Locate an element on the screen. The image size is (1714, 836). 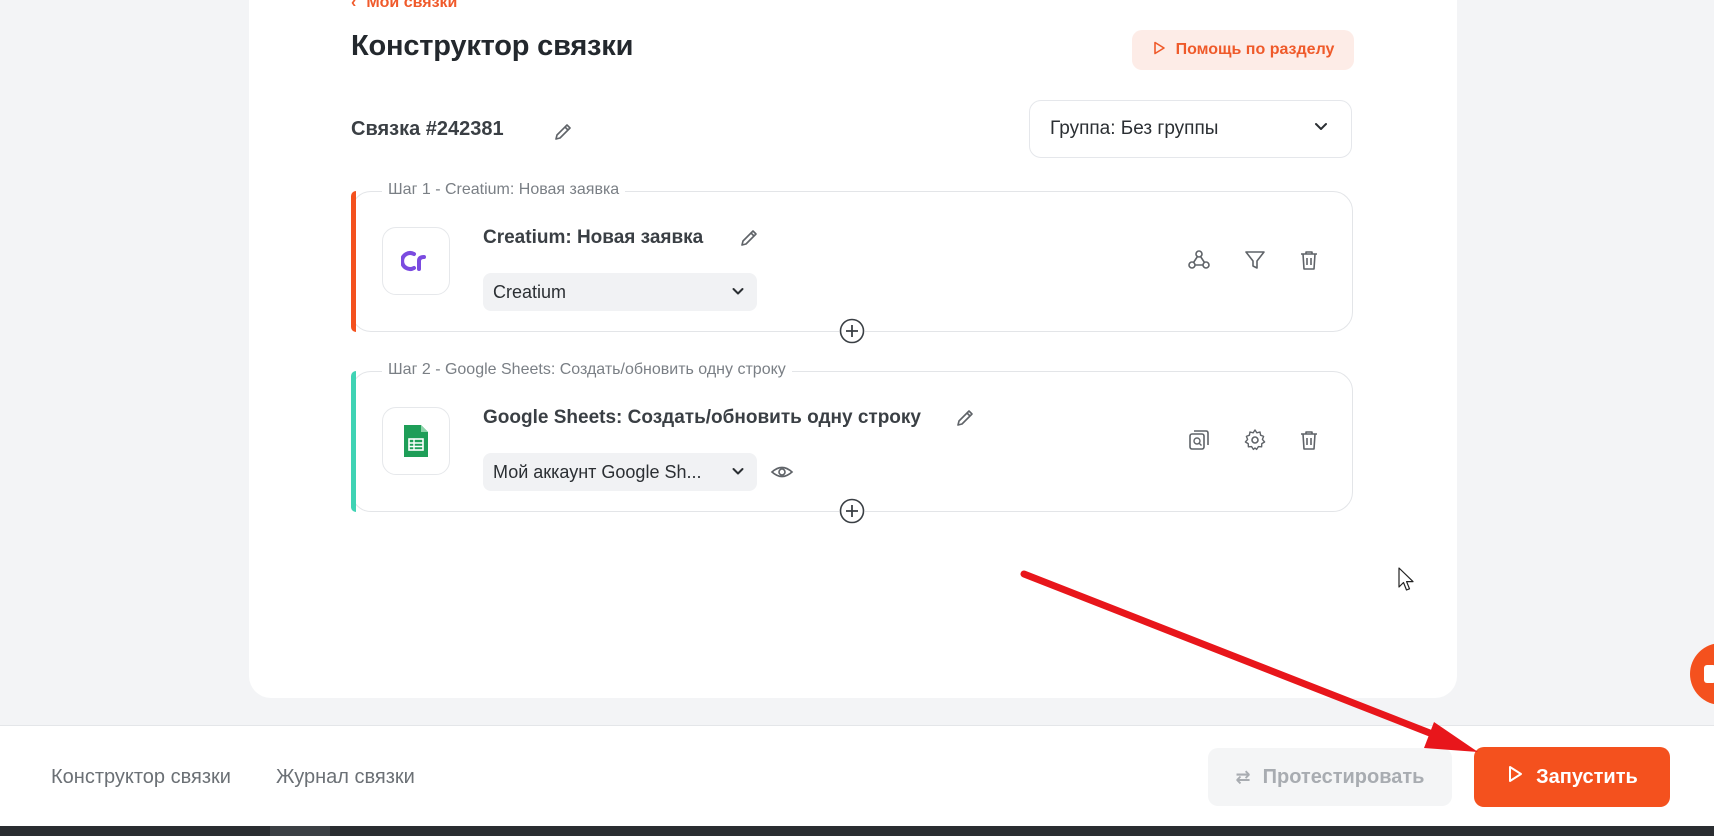
breadcrumb-link: Мои связки is located at coordinates (411, 6).